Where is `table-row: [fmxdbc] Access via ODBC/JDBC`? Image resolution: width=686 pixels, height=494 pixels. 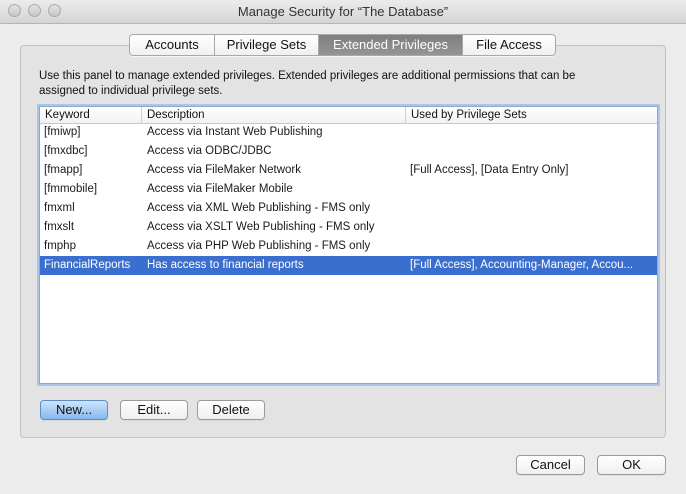 table-row: [fmxdbc] Access via ODBC/JDBC is located at coordinates (348, 151).